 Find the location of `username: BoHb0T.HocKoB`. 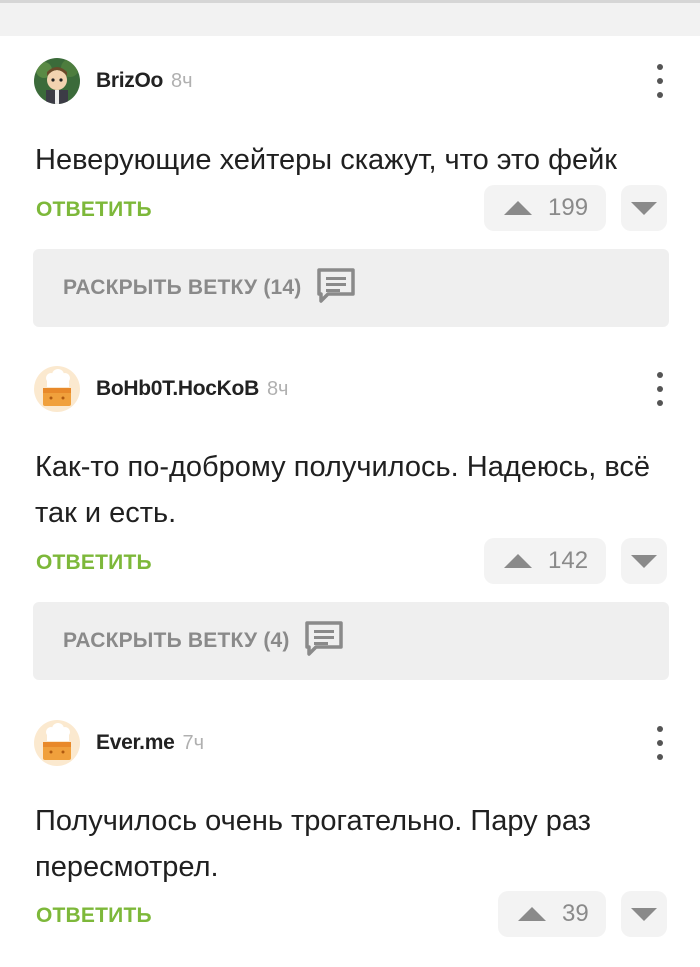

username: BoHb0T.HocKoB is located at coordinates (177, 389).